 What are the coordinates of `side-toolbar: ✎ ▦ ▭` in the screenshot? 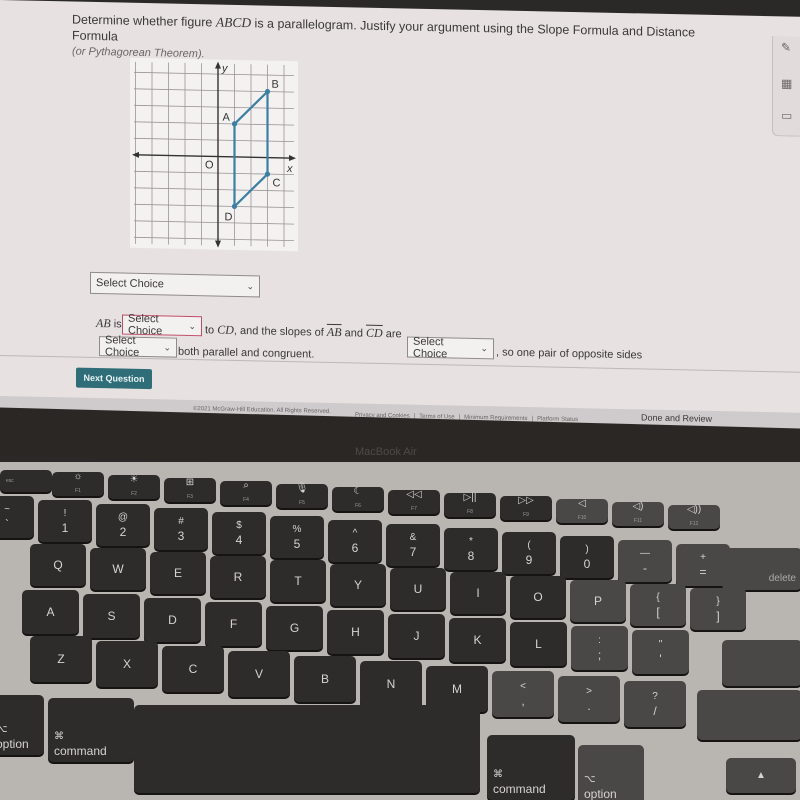 It's located at (786, 86).